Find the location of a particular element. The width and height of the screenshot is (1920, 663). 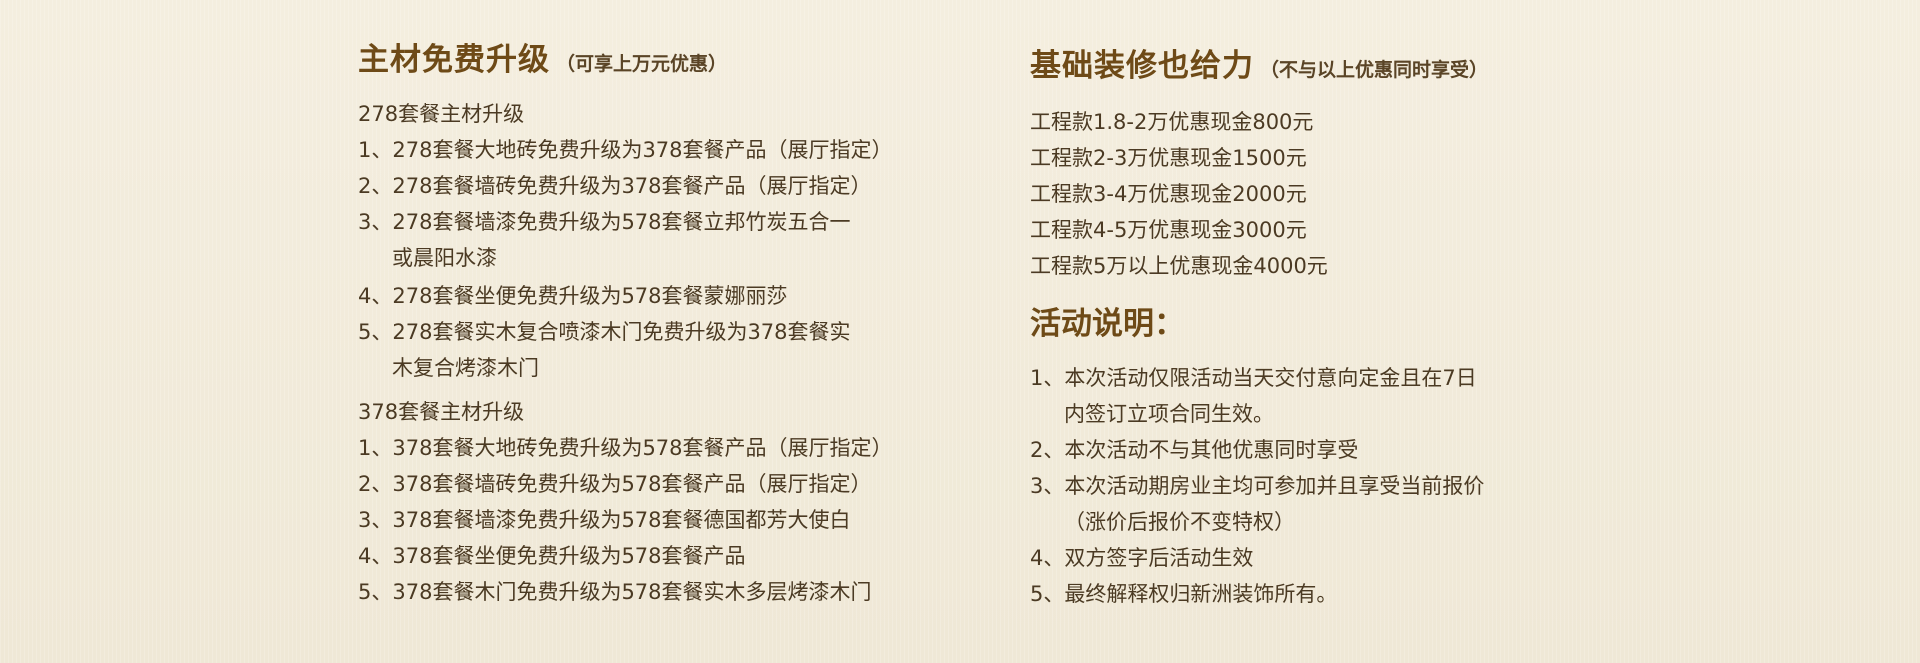

discount-item: 工程款4-5万优惠现金3000元 is located at coordinates (1168, 230).